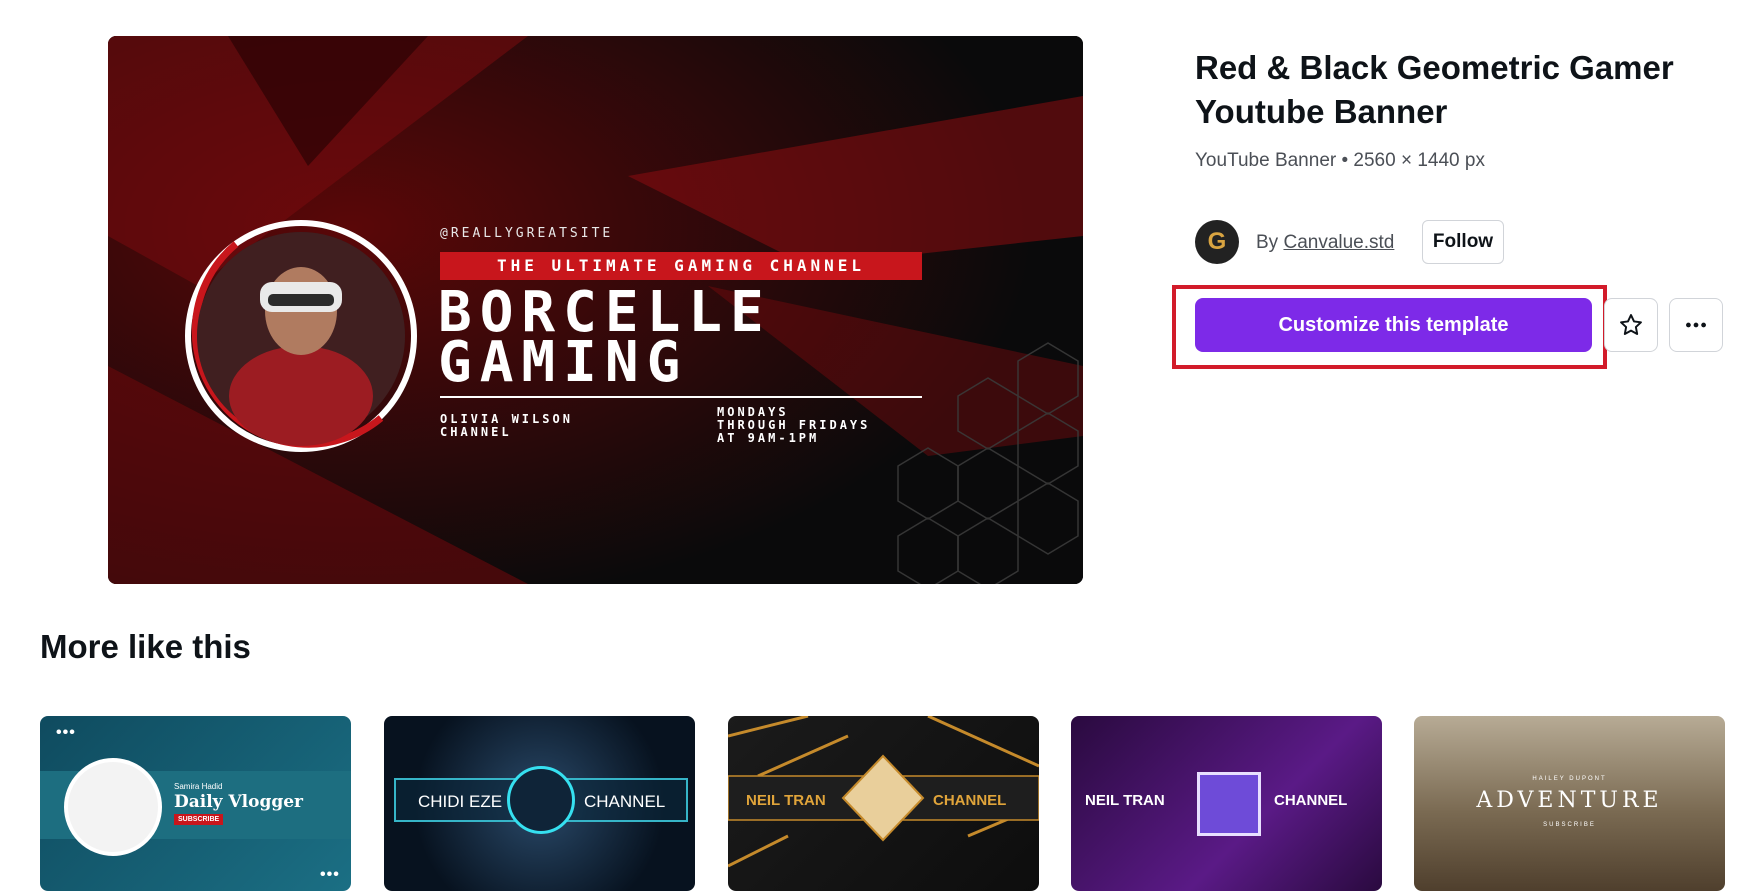 This screenshot has height=891, width=1759. Describe the element at coordinates (1463, 242) in the screenshot. I see `follow-button: Follow` at that location.